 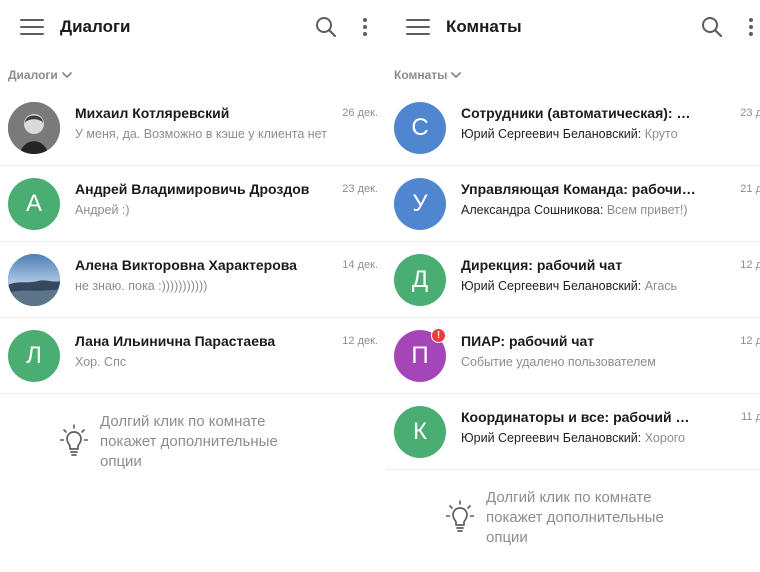 I want to click on message-text: не знаю. пока :))))))))))), so click(x=141, y=286).